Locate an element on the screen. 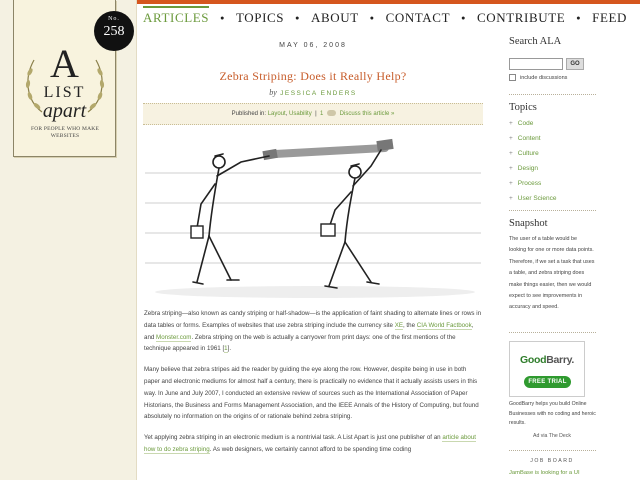 This screenshot has height=480, width=640. topic-content: + Content is located at coordinates (532, 142).